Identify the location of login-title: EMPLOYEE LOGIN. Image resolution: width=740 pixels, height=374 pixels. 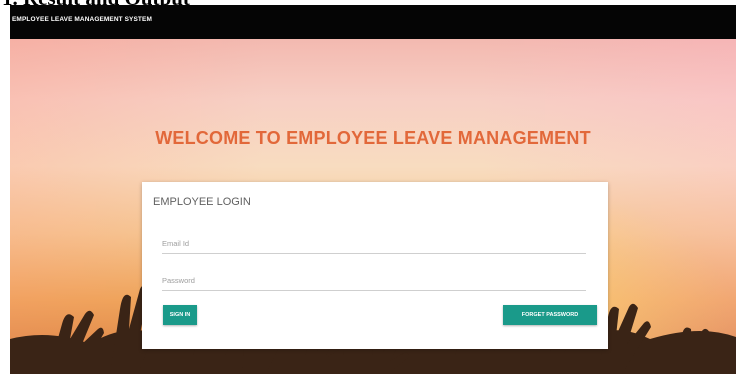
(202, 202).